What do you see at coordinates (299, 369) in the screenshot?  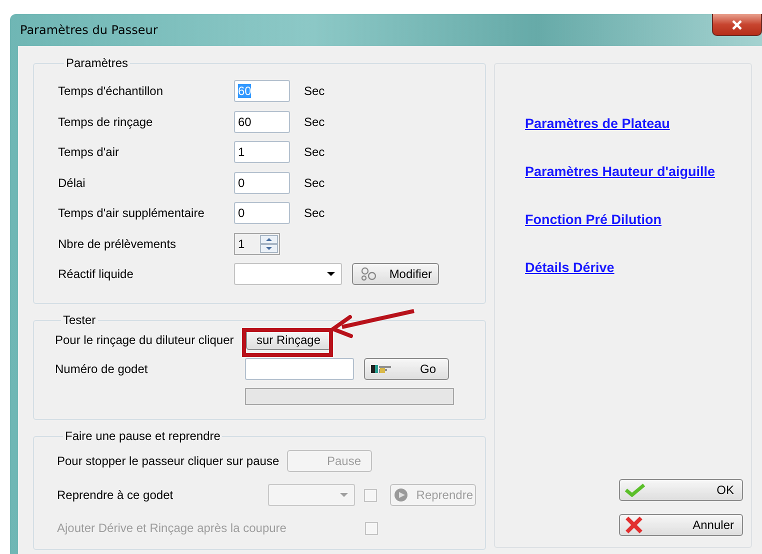 I see `input-field` at bounding box center [299, 369].